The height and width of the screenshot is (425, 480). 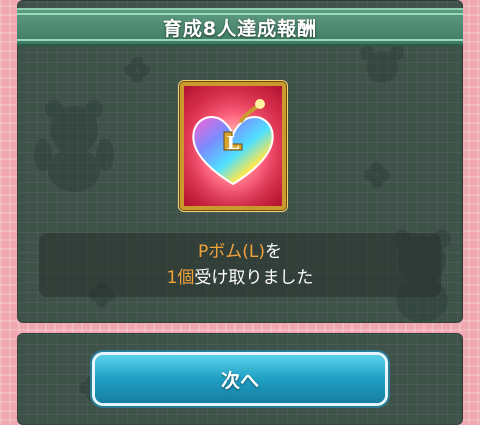 What do you see at coordinates (231, 252) in the screenshot?
I see `item-name: Pボム(L)` at bounding box center [231, 252].